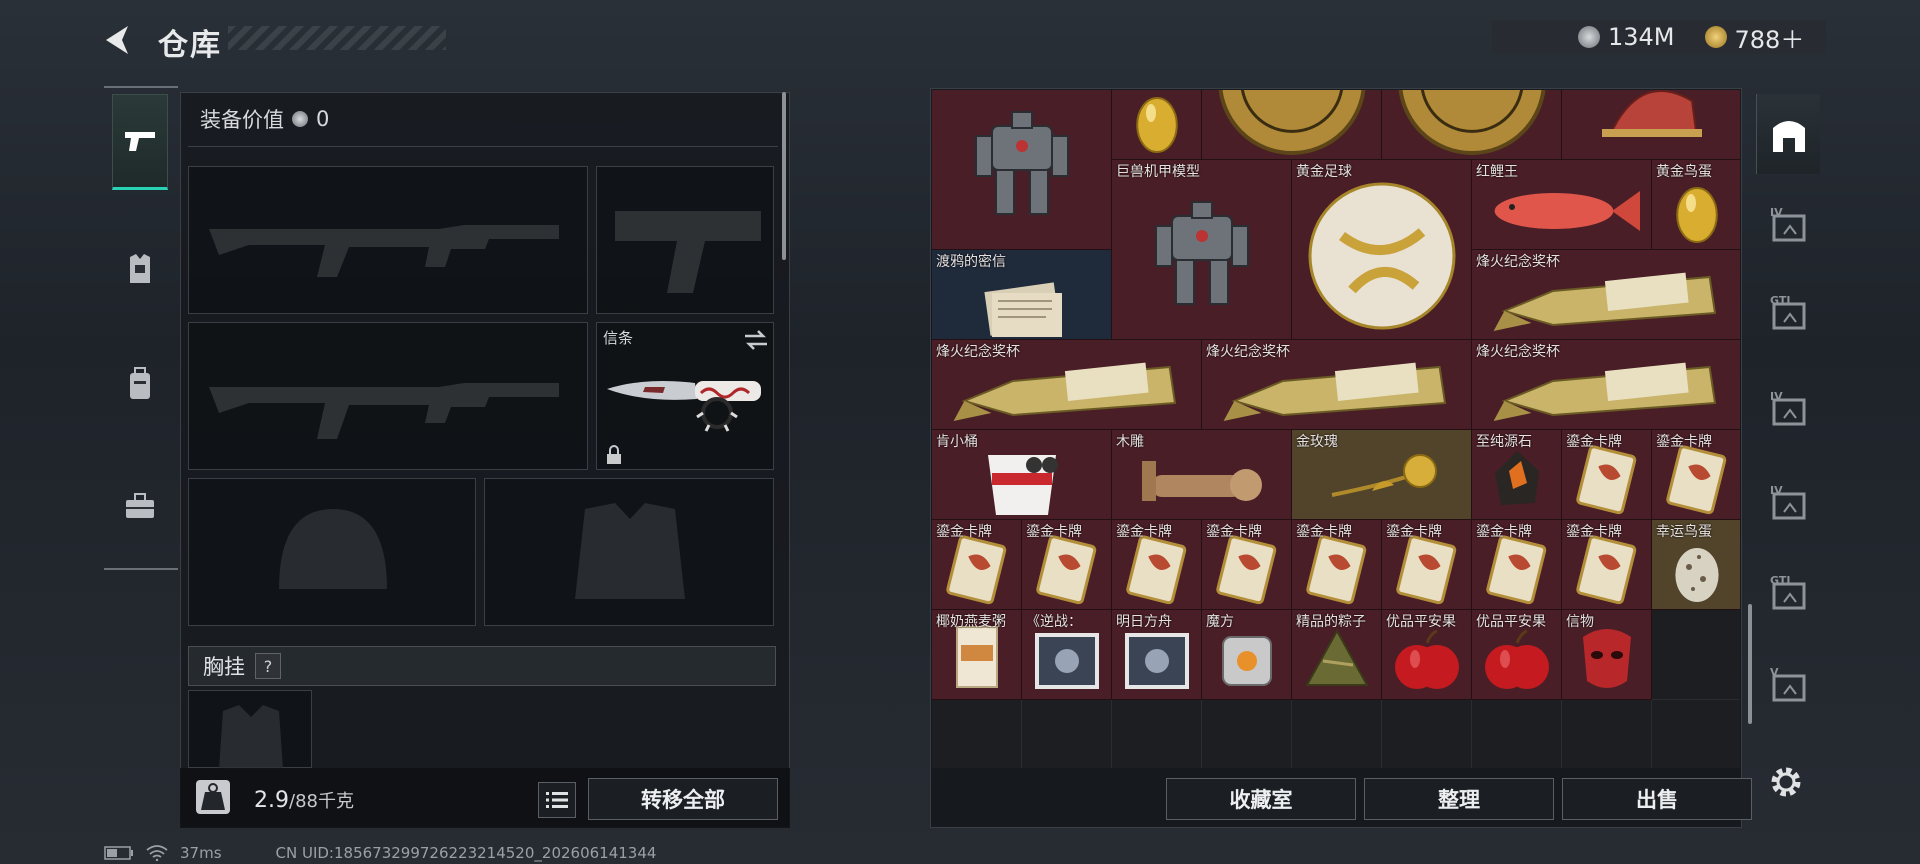  Describe the element at coordinates (337, 38) in the screenshot. I see `title-decoration` at that location.